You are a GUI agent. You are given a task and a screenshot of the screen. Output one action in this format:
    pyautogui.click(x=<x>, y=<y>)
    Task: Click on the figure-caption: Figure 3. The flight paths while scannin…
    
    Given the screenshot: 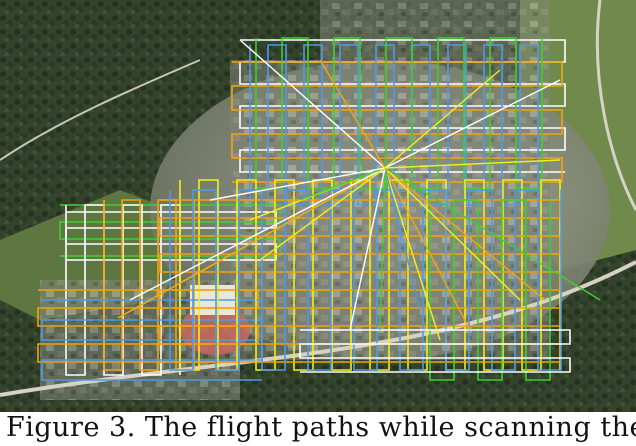 What is the action you would take?
    pyautogui.click(x=321, y=427)
    